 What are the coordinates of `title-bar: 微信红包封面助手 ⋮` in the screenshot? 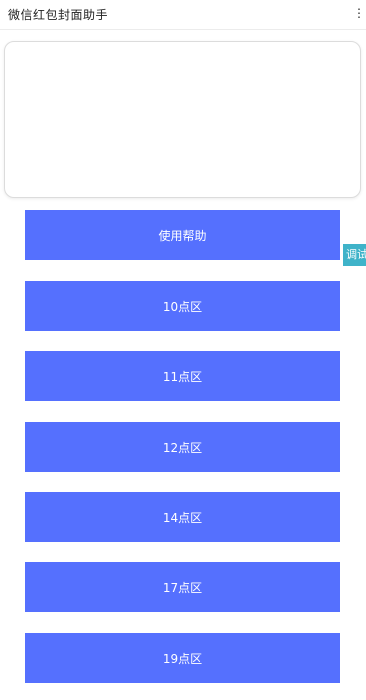 It's located at (183, 15).